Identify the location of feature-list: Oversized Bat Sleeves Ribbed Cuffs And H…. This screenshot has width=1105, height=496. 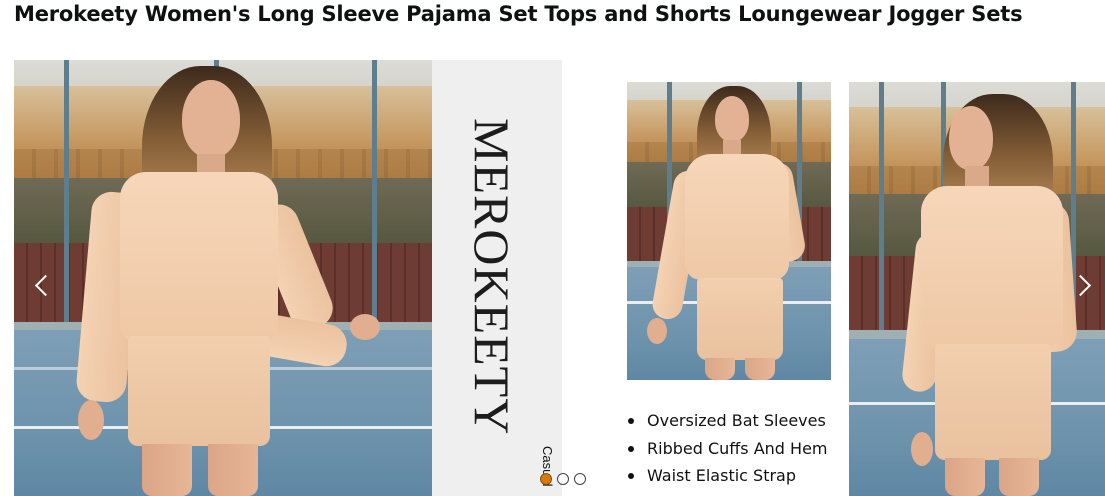
(727, 451).